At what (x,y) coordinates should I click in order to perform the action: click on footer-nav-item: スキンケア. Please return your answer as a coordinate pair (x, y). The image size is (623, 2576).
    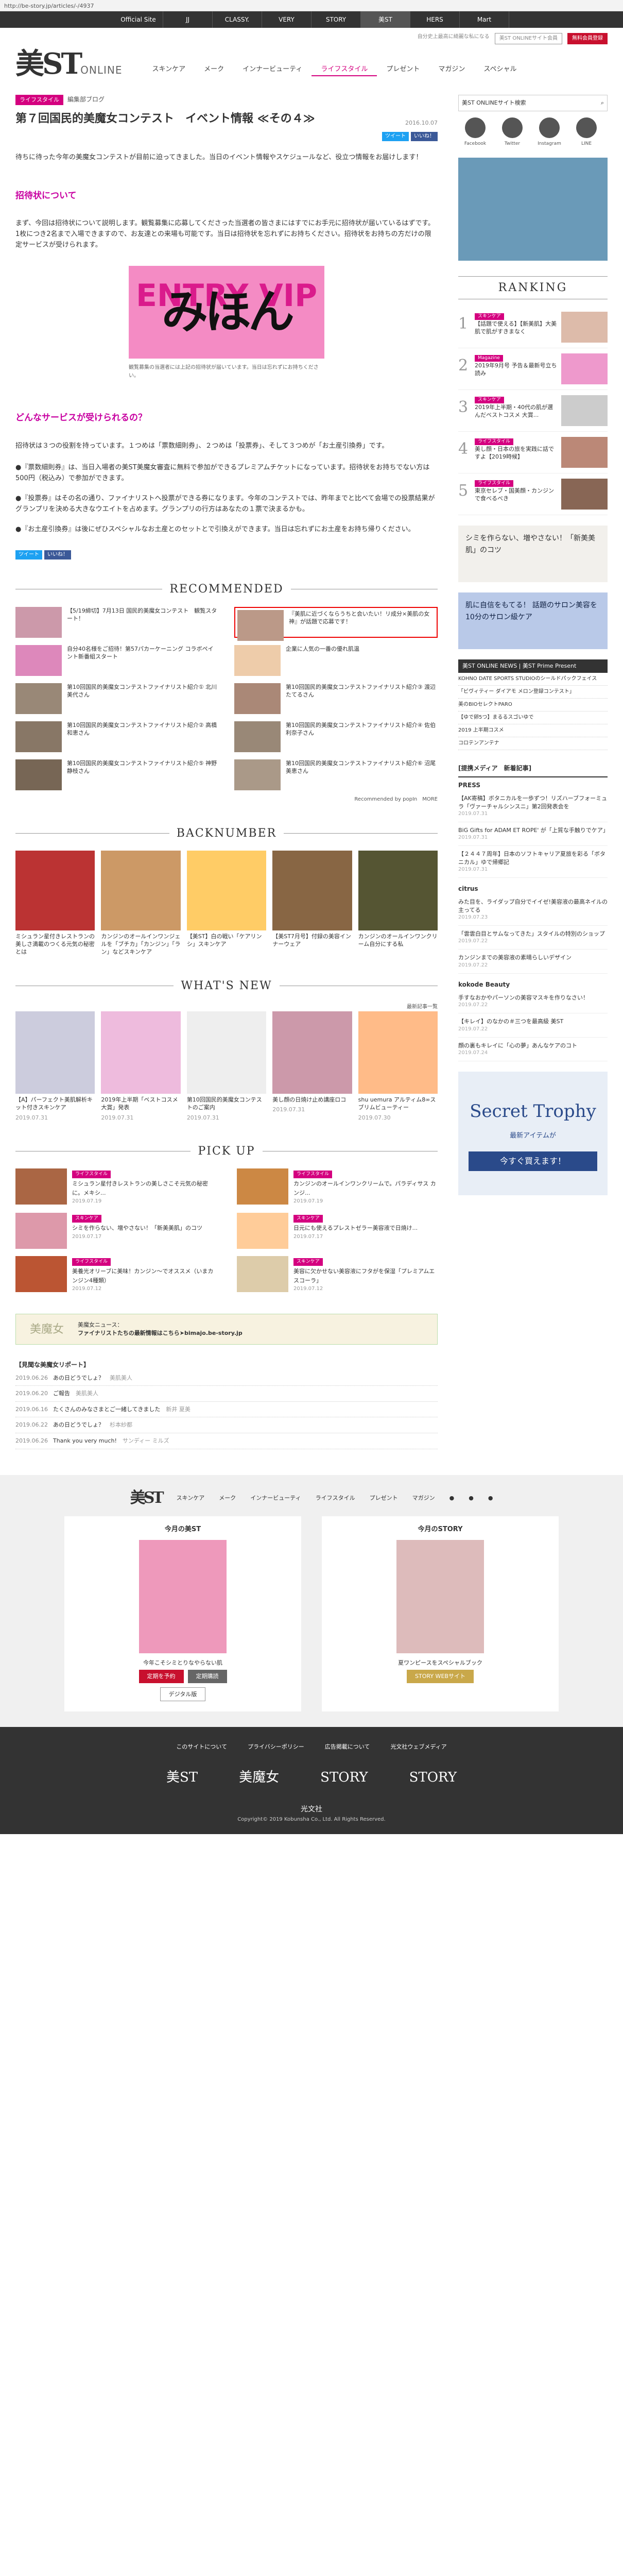
    Looking at the image, I should click on (191, 1498).